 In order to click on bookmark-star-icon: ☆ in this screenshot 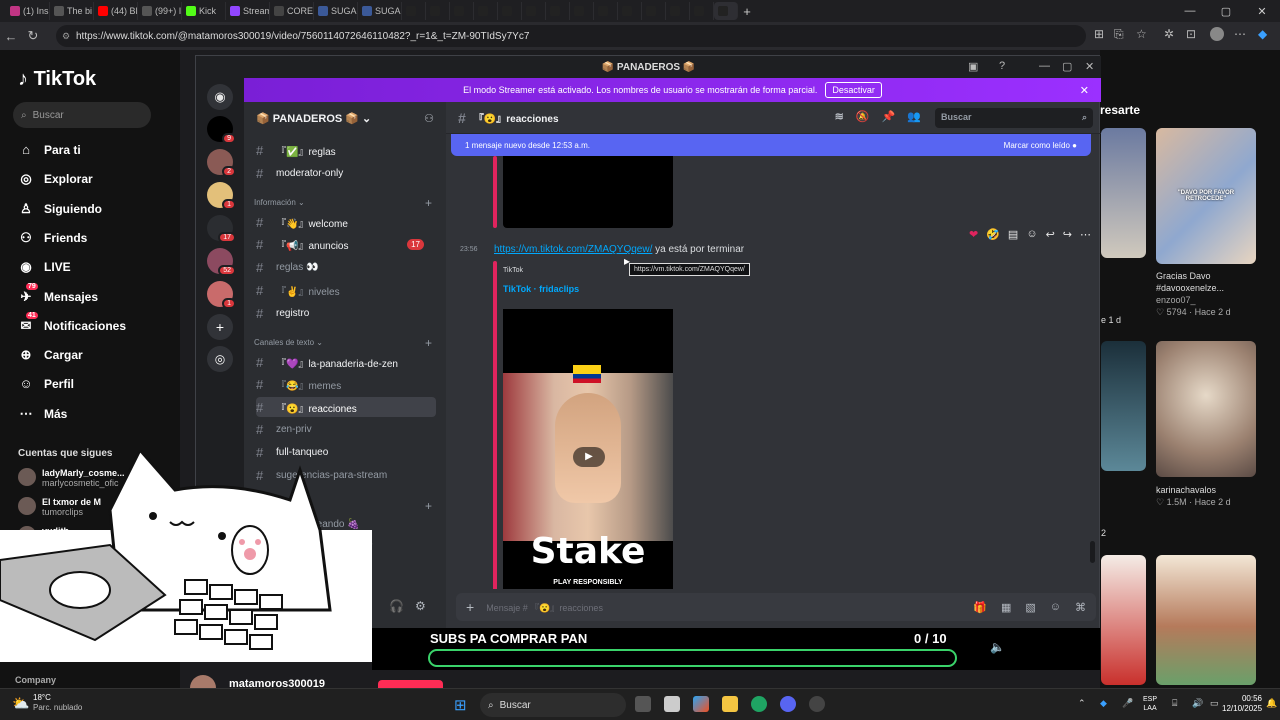, I will do `click(1141, 34)`.